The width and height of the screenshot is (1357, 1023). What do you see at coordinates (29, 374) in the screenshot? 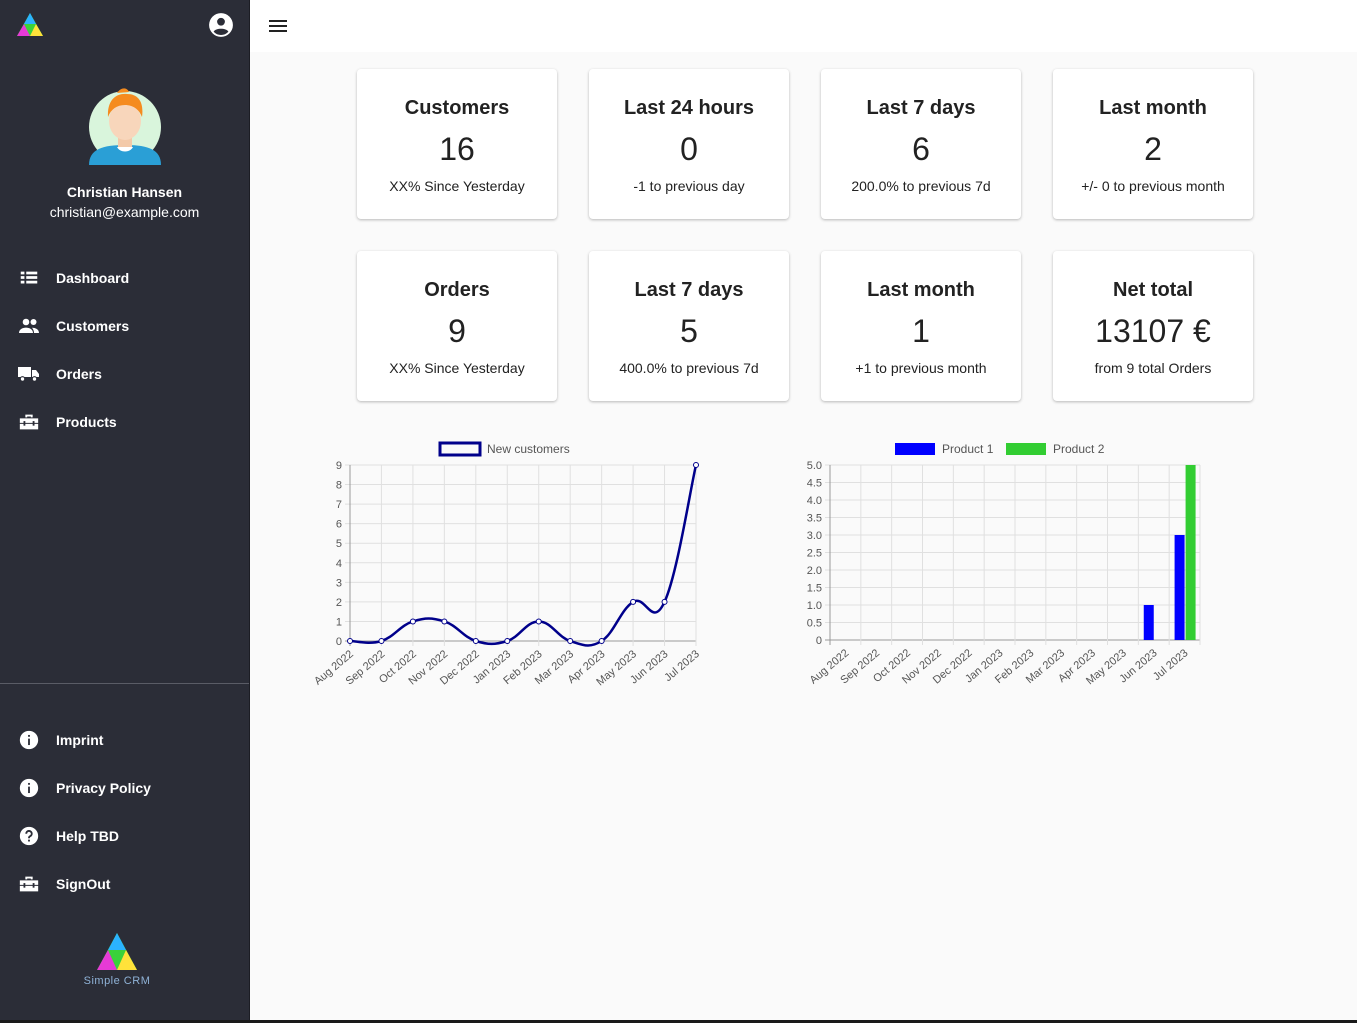
I see `truck-icon` at bounding box center [29, 374].